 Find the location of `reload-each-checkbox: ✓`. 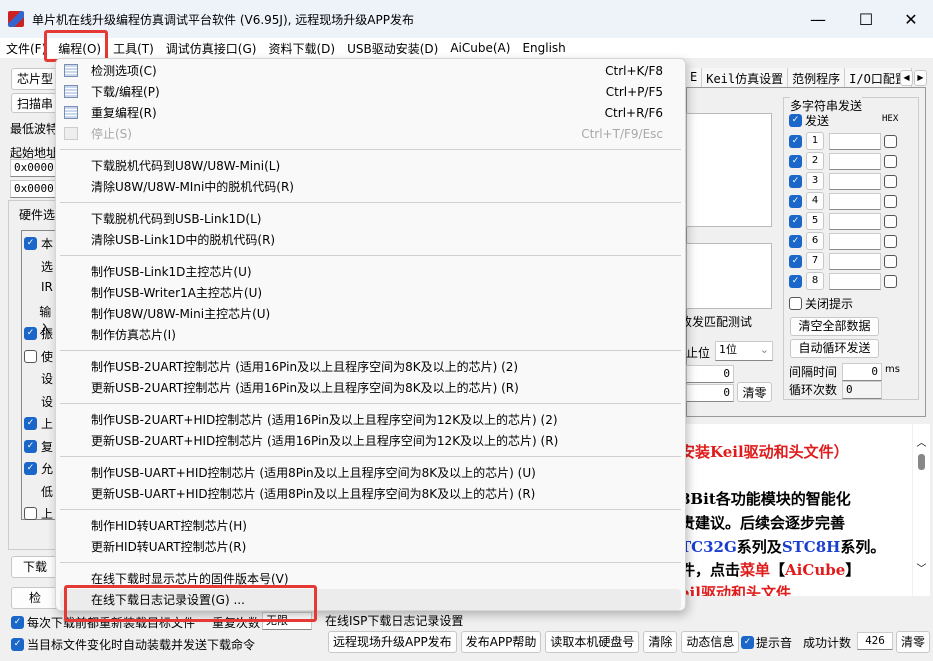

reload-each-checkbox: ✓ is located at coordinates (17, 622).